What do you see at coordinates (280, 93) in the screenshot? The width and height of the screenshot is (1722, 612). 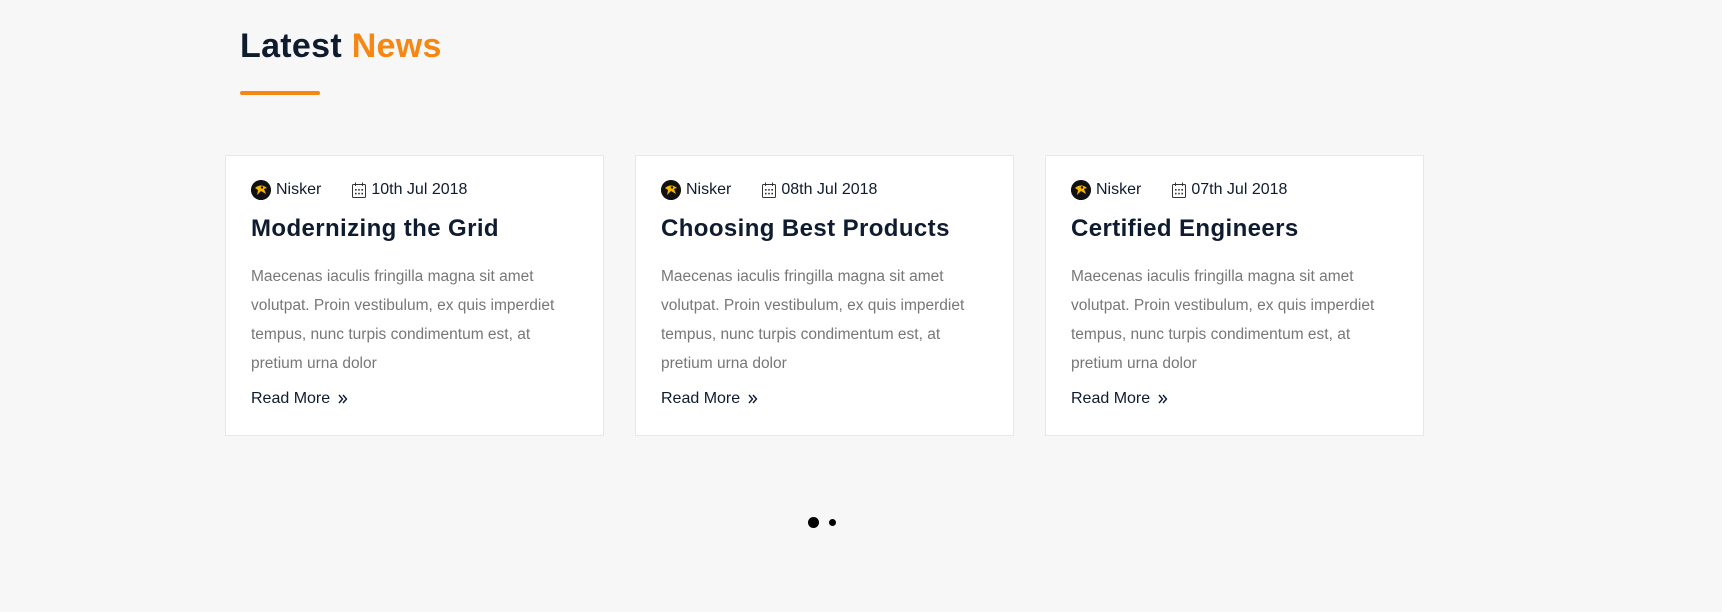 I see `title-underline` at bounding box center [280, 93].